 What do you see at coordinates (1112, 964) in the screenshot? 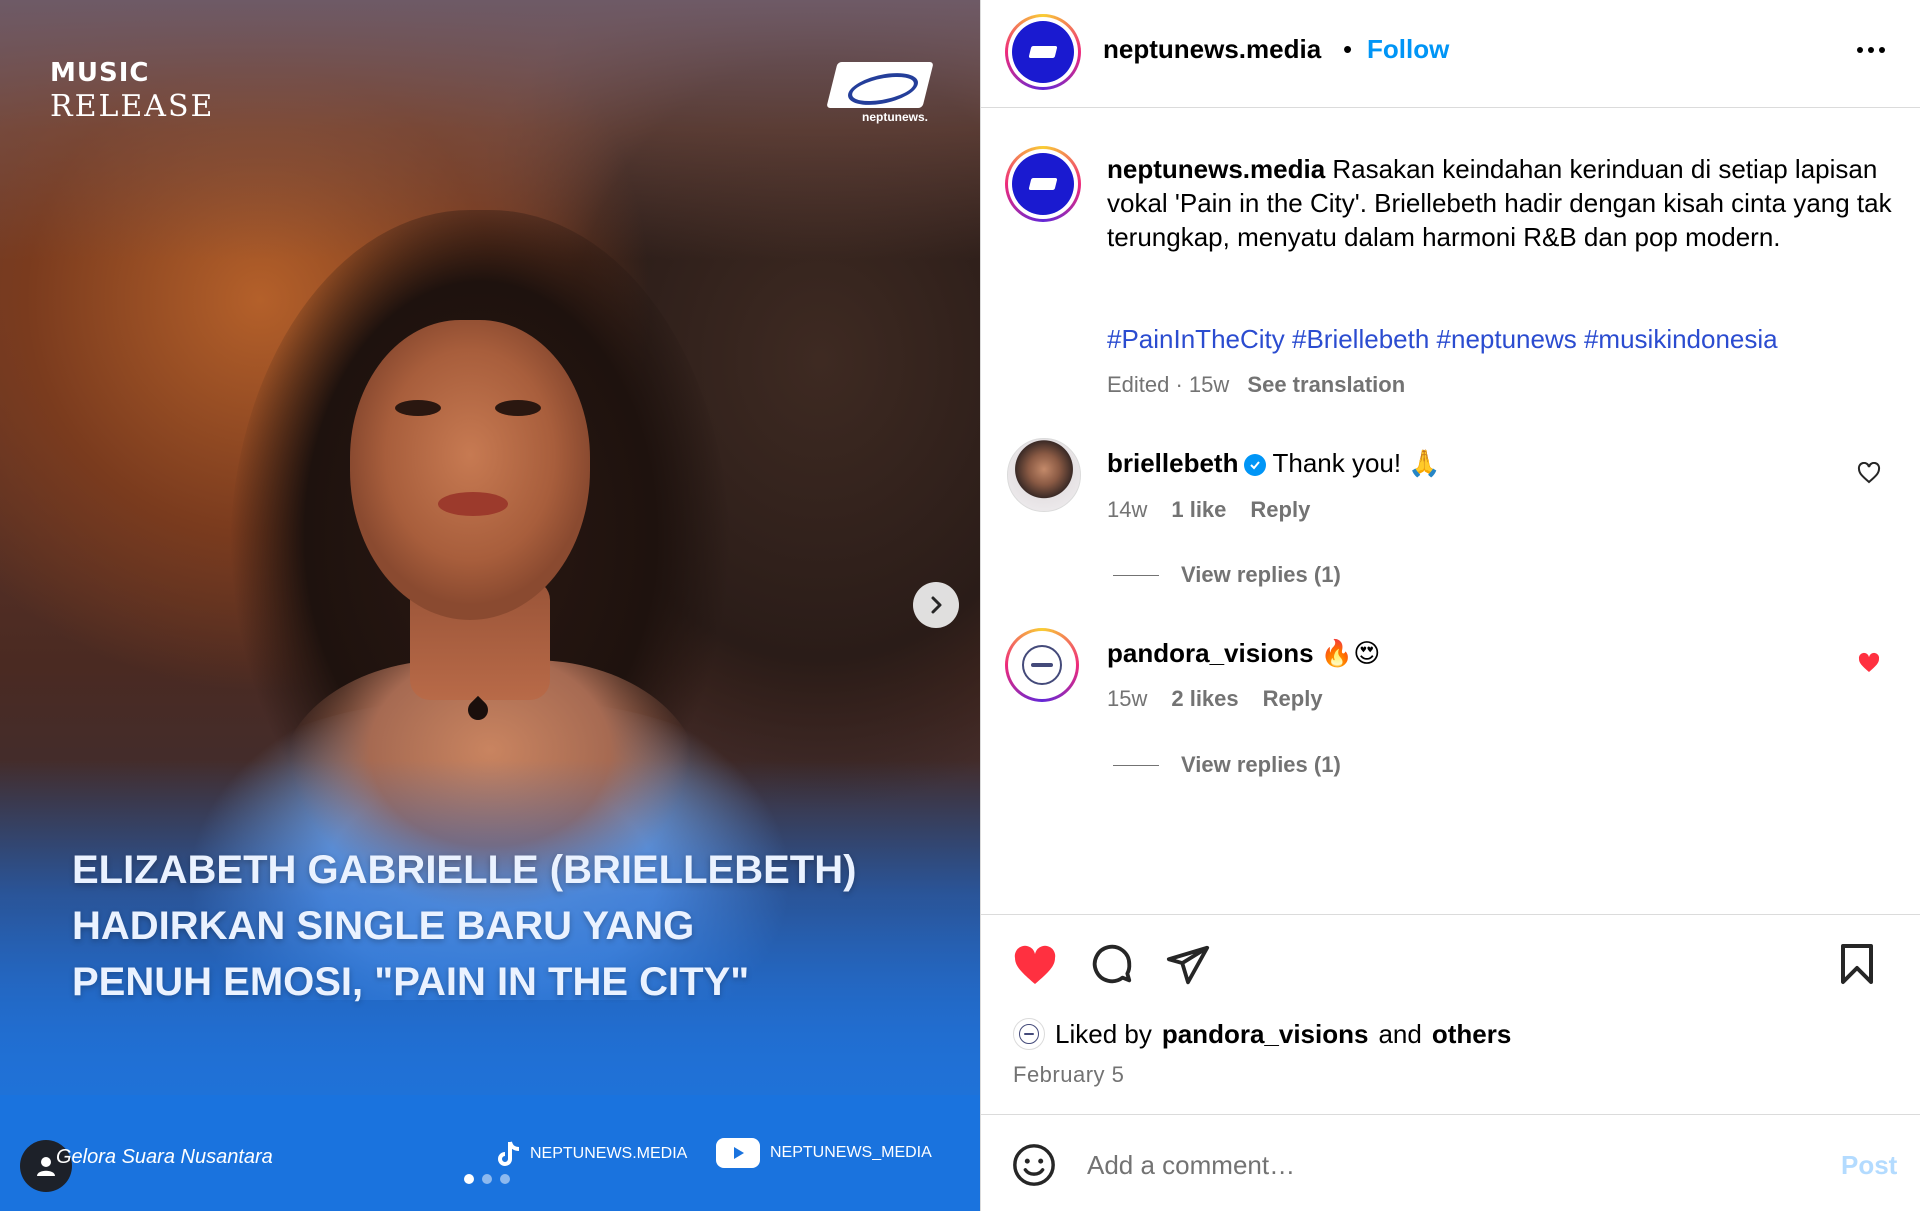
I see `comment-icon` at bounding box center [1112, 964].